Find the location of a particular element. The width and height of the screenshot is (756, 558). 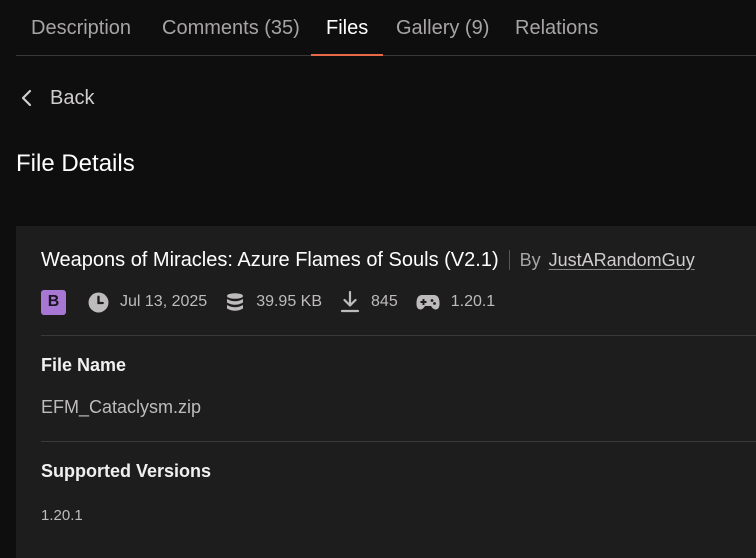

file-name-value: EFM_Cataclysm.zip is located at coordinates (121, 407).